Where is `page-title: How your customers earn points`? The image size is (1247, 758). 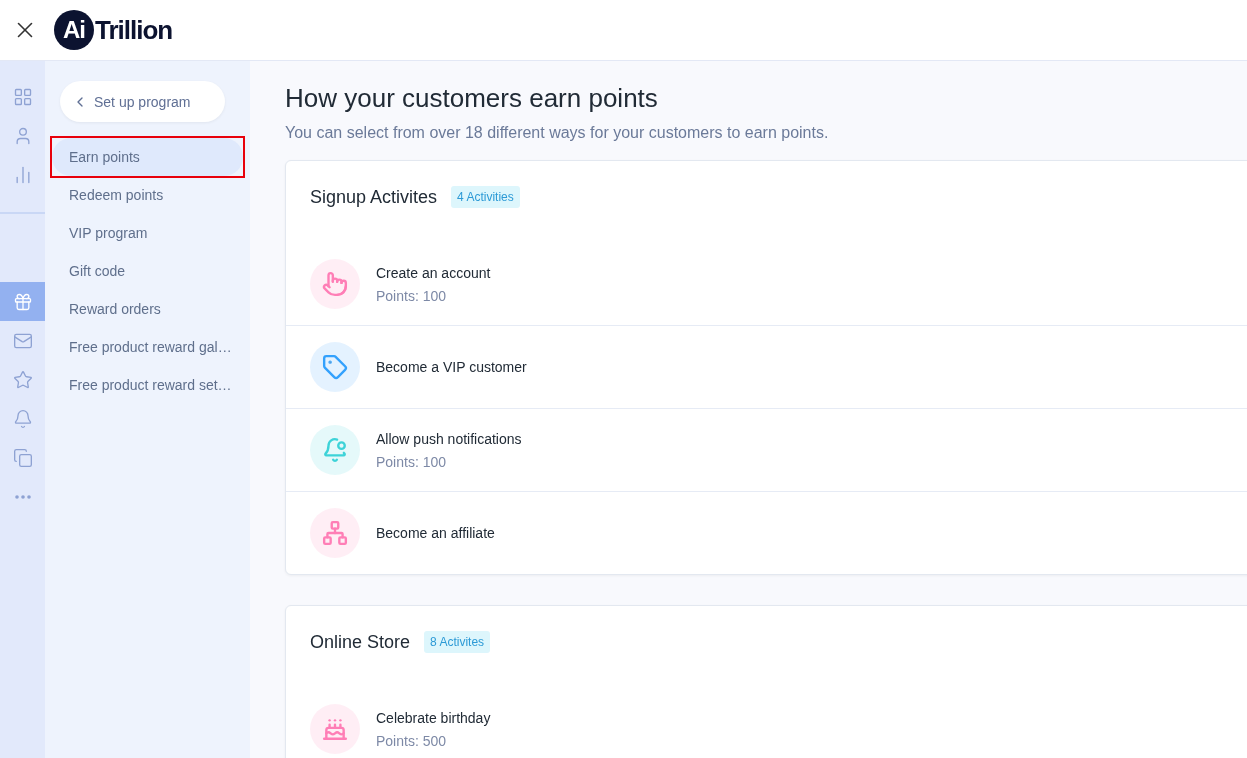 page-title: How your customers earn points is located at coordinates (472, 98).